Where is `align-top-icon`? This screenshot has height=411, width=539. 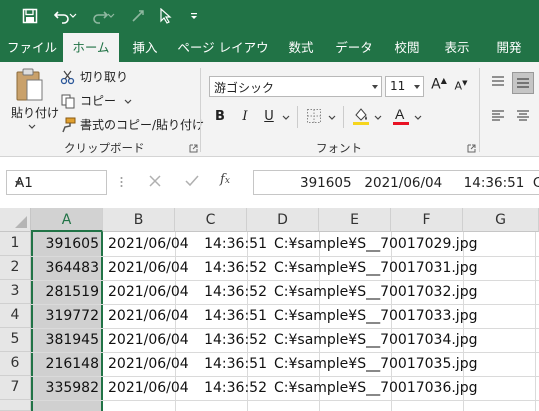 align-top-icon is located at coordinates (498, 82).